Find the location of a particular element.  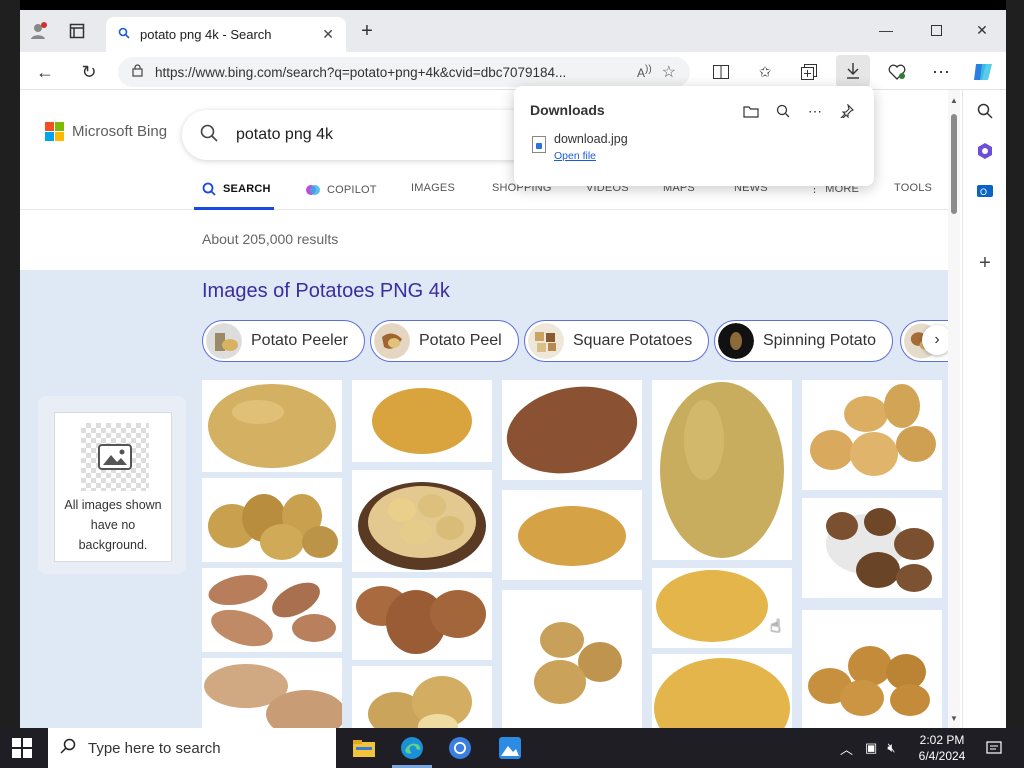

chevron-up-icon: ︿ is located at coordinates (846, 748).